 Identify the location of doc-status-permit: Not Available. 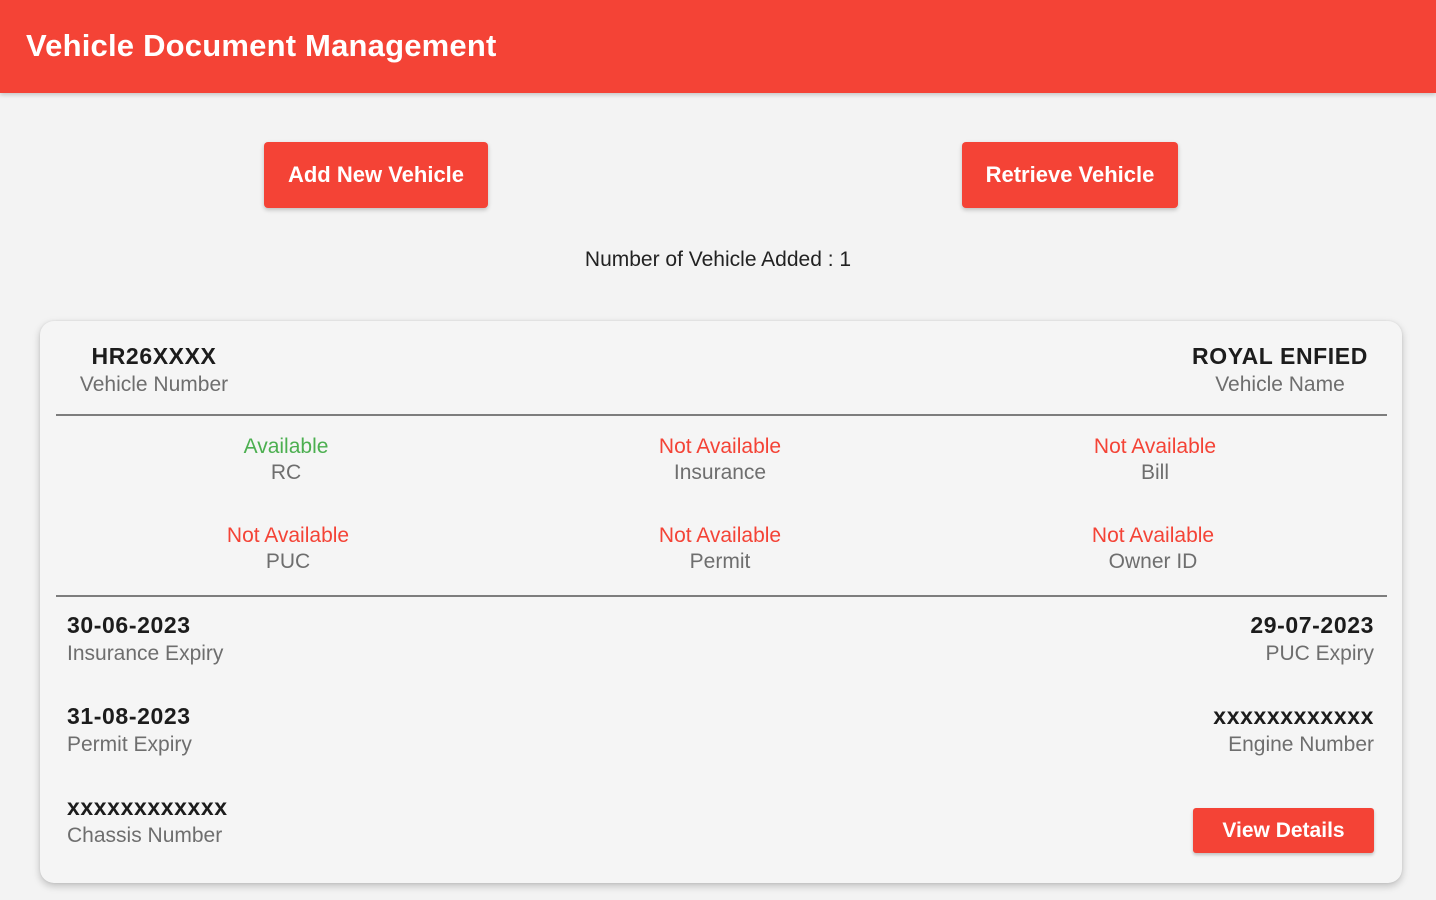
(720, 535).